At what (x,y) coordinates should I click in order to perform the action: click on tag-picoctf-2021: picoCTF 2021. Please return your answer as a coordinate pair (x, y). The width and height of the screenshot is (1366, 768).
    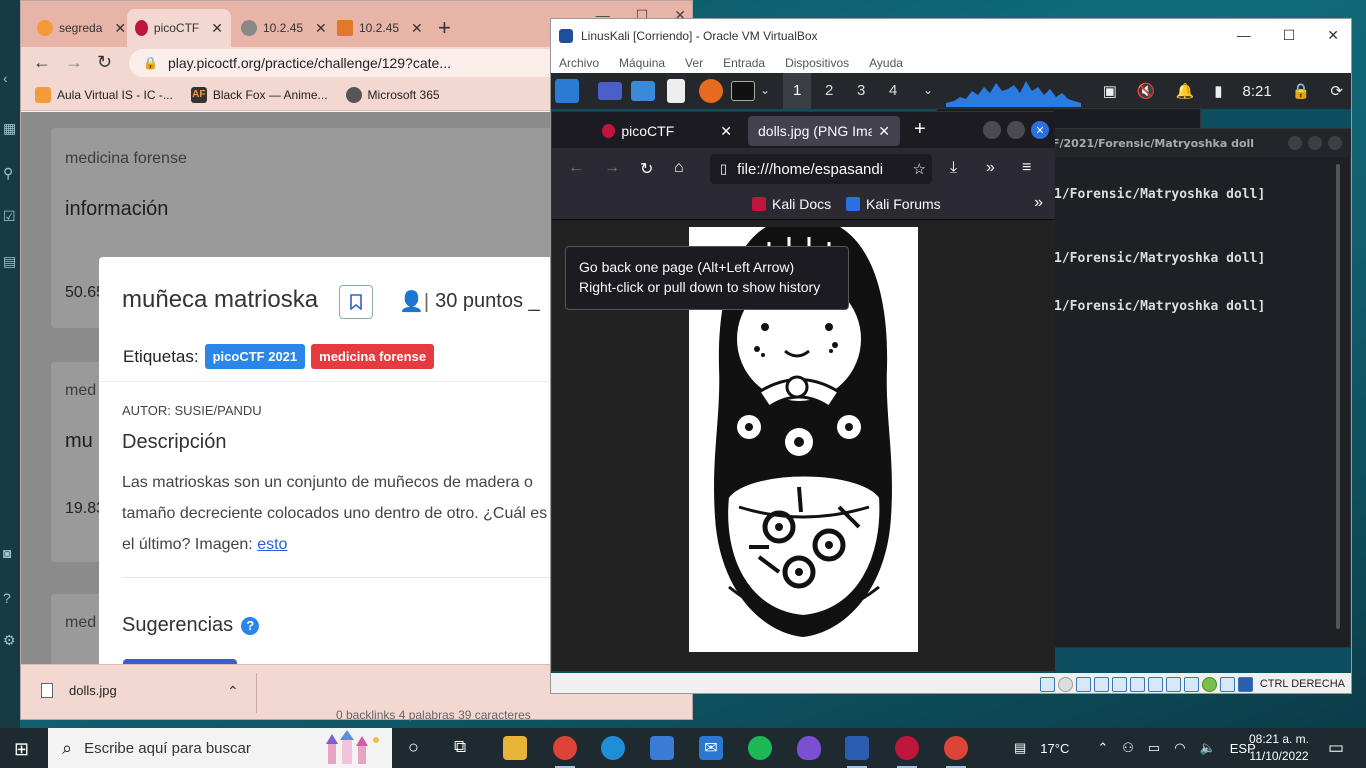
    Looking at the image, I should click on (255, 356).